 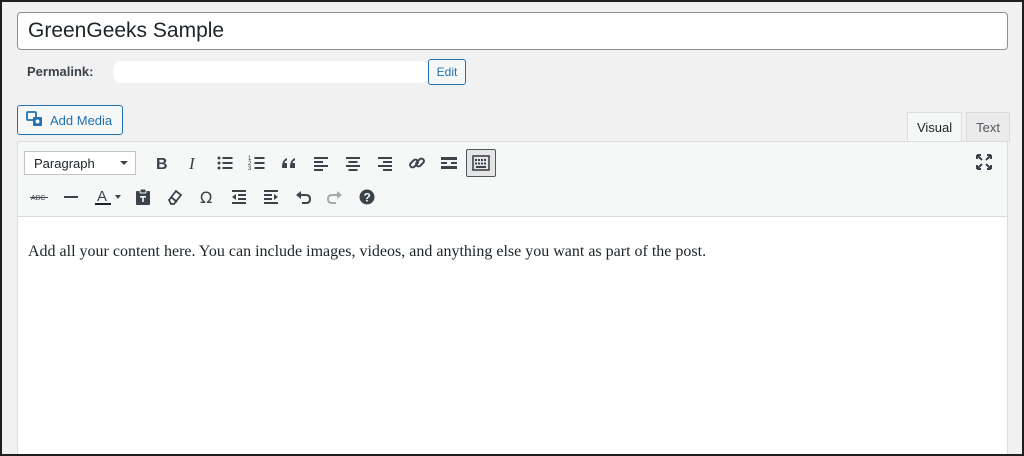 I want to click on align-left-button, so click(x=321, y=163).